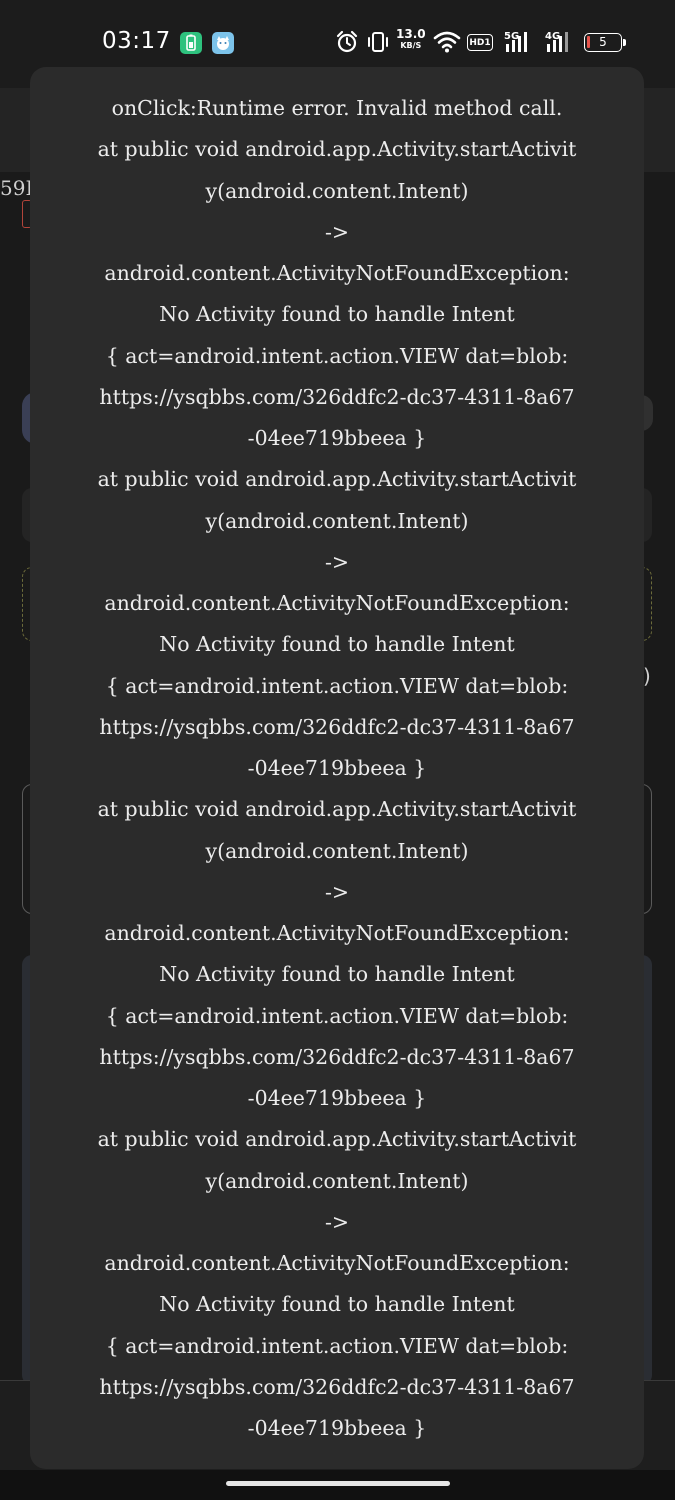 The image size is (675, 1500). Describe the element at coordinates (411, 45) in the screenshot. I see `network-speed-unit: KB/S` at that location.